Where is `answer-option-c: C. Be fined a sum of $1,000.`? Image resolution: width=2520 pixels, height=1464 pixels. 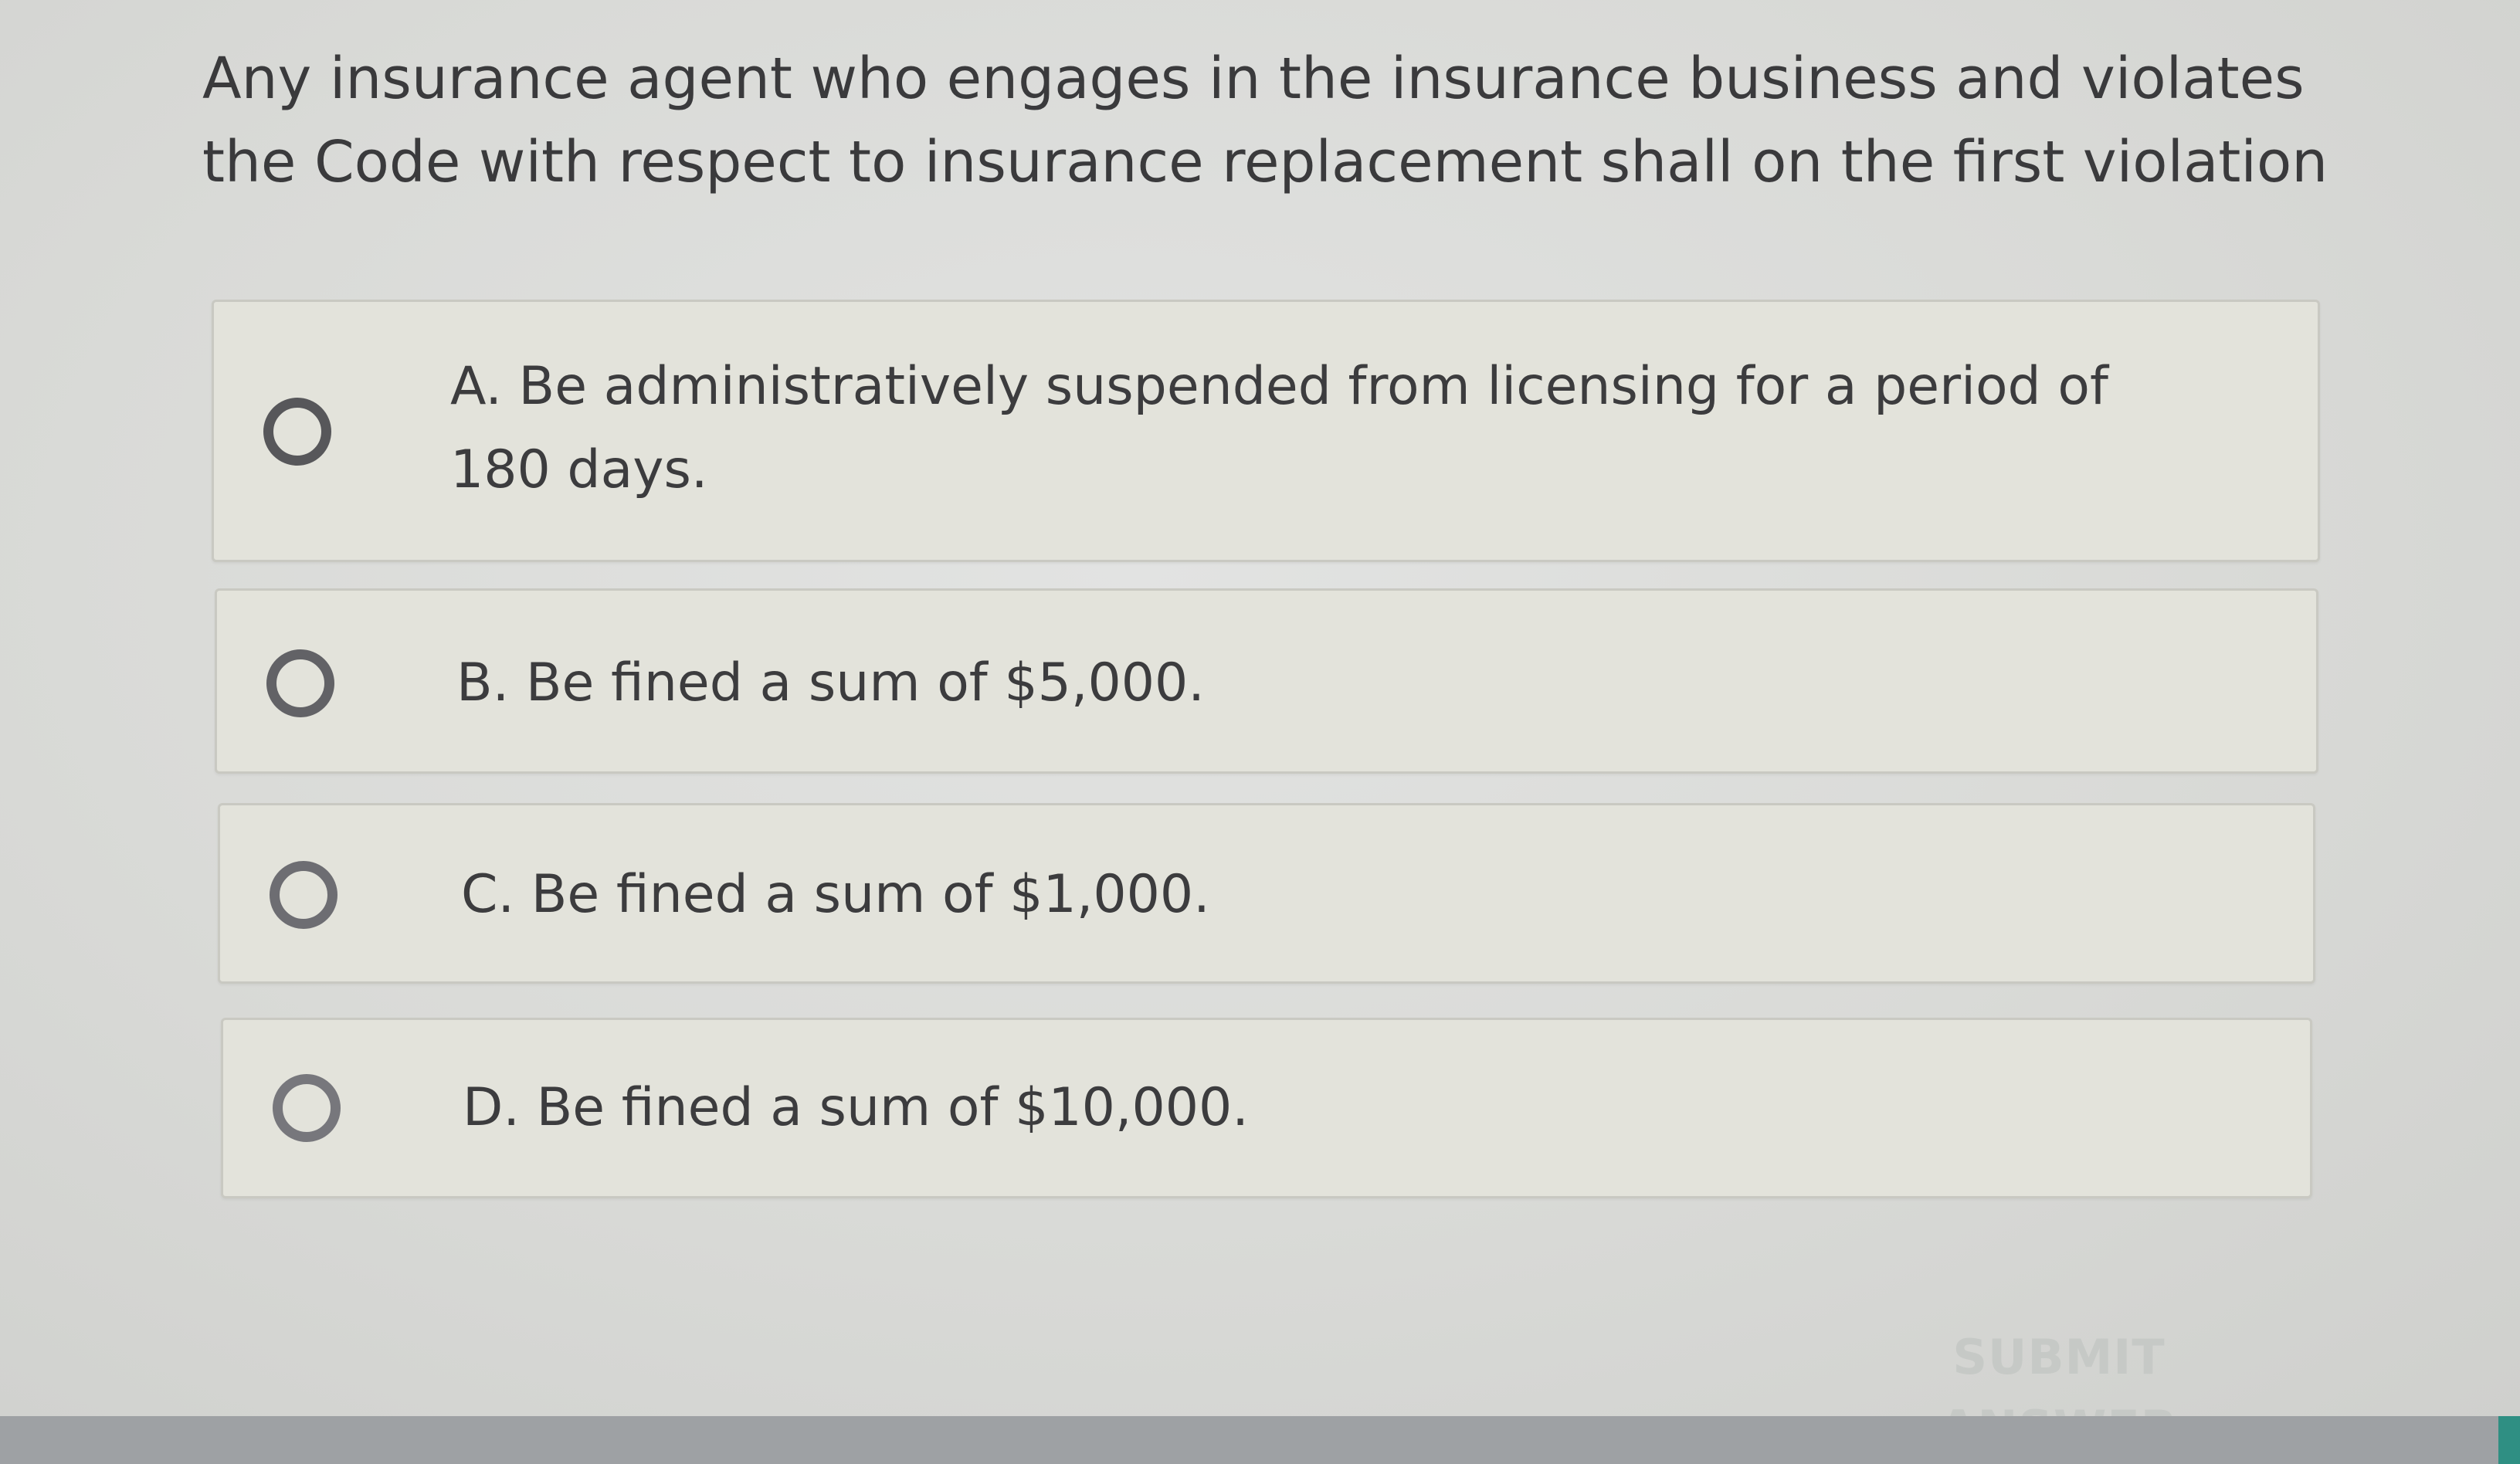 answer-option-c: C. Be fined a sum of $1,000. is located at coordinates (1266, 894).